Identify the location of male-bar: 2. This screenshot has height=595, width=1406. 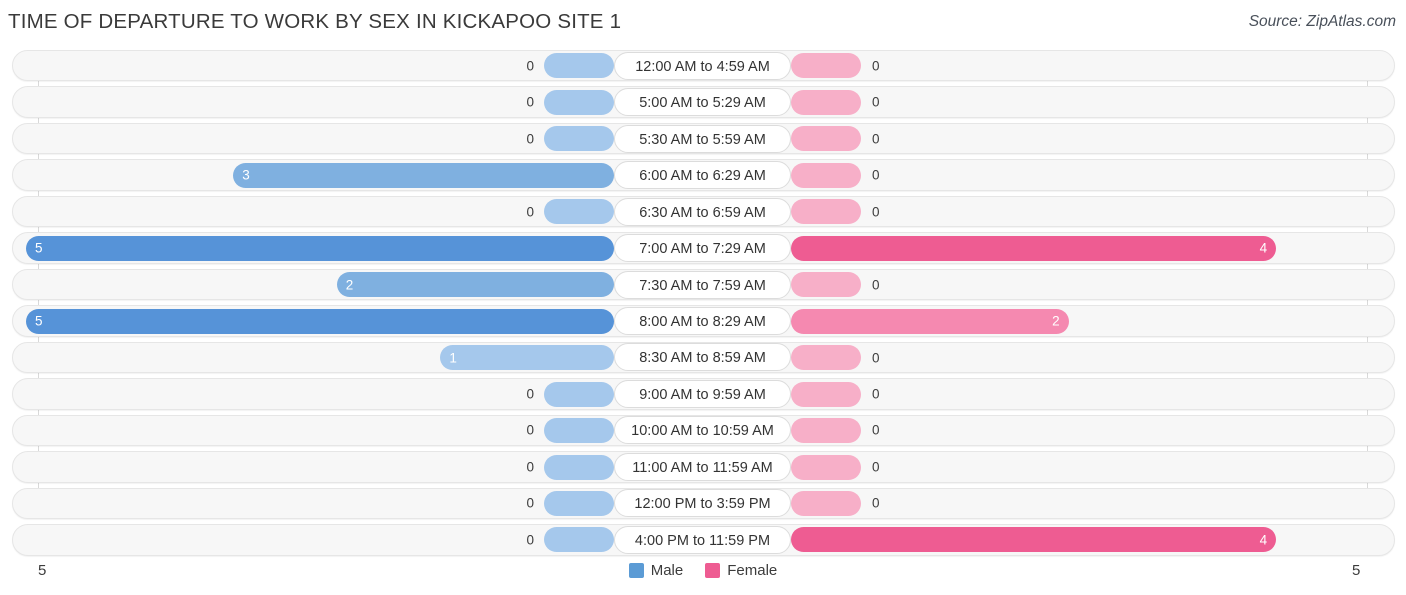
(475, 285).